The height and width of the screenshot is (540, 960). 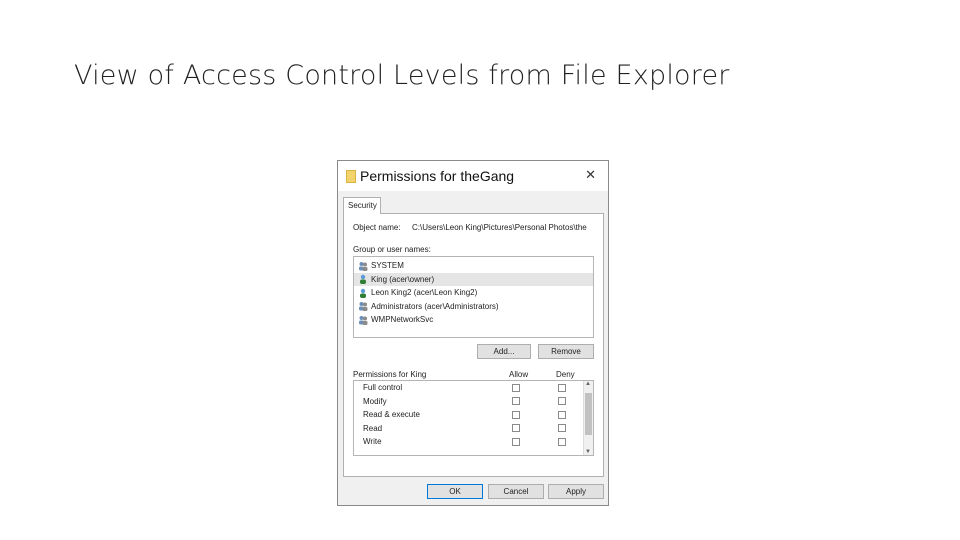 I want to click on permission-name: Read & execute, so click(x=391, y=415).